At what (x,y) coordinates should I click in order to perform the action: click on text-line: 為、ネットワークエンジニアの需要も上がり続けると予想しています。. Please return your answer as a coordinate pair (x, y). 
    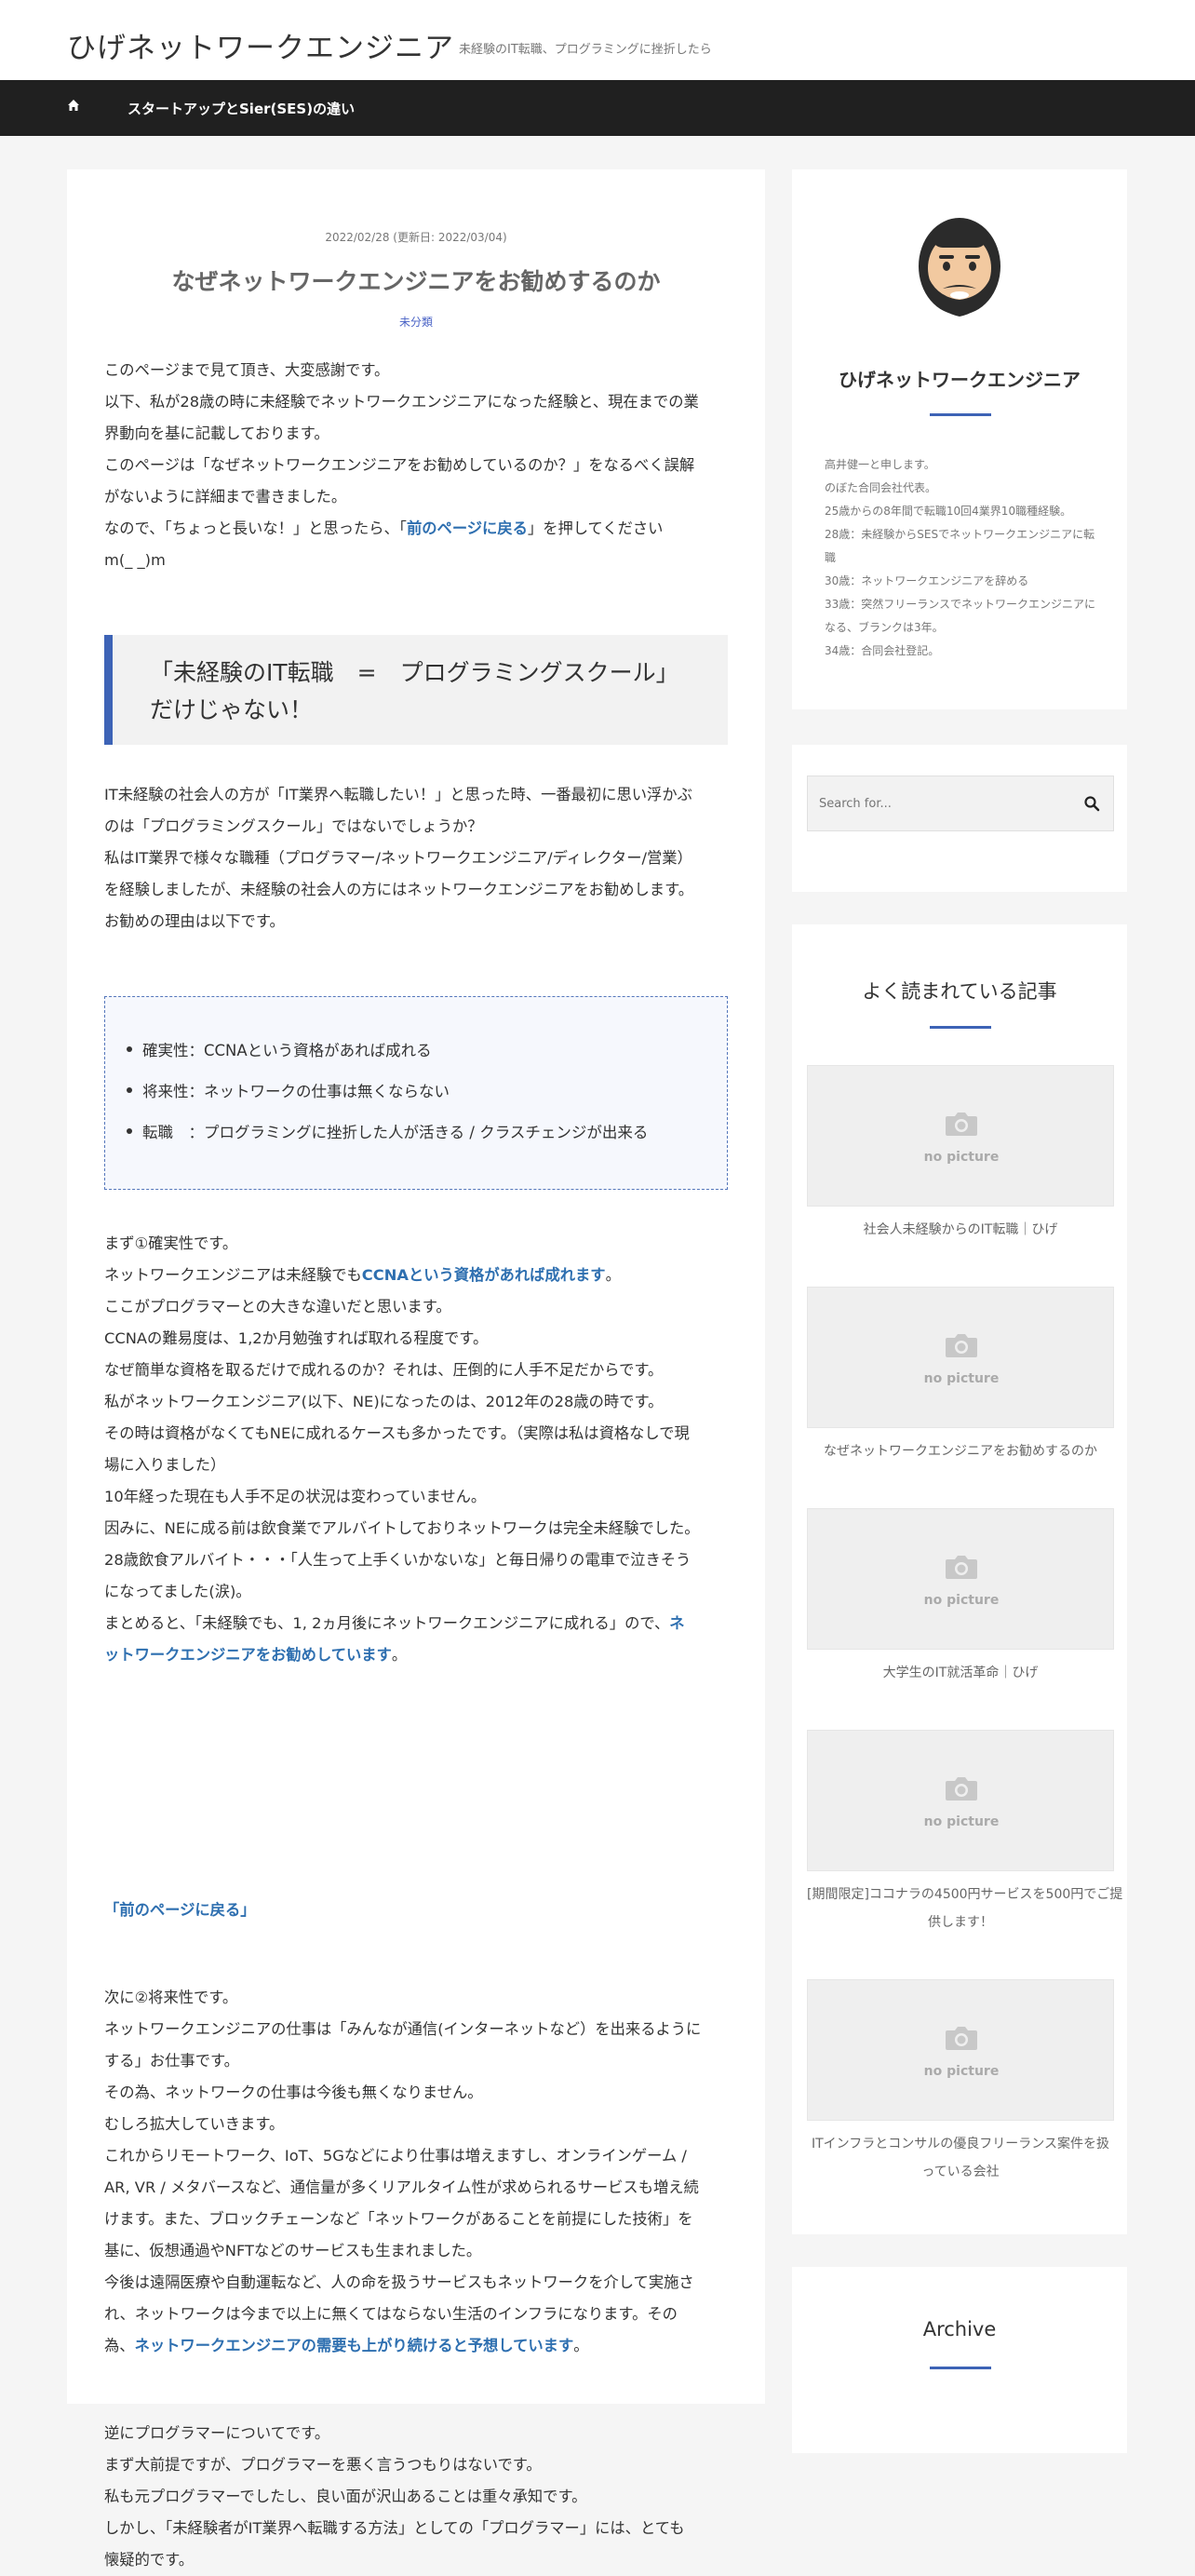
    Looking at the image, I should click on (416, 2346).